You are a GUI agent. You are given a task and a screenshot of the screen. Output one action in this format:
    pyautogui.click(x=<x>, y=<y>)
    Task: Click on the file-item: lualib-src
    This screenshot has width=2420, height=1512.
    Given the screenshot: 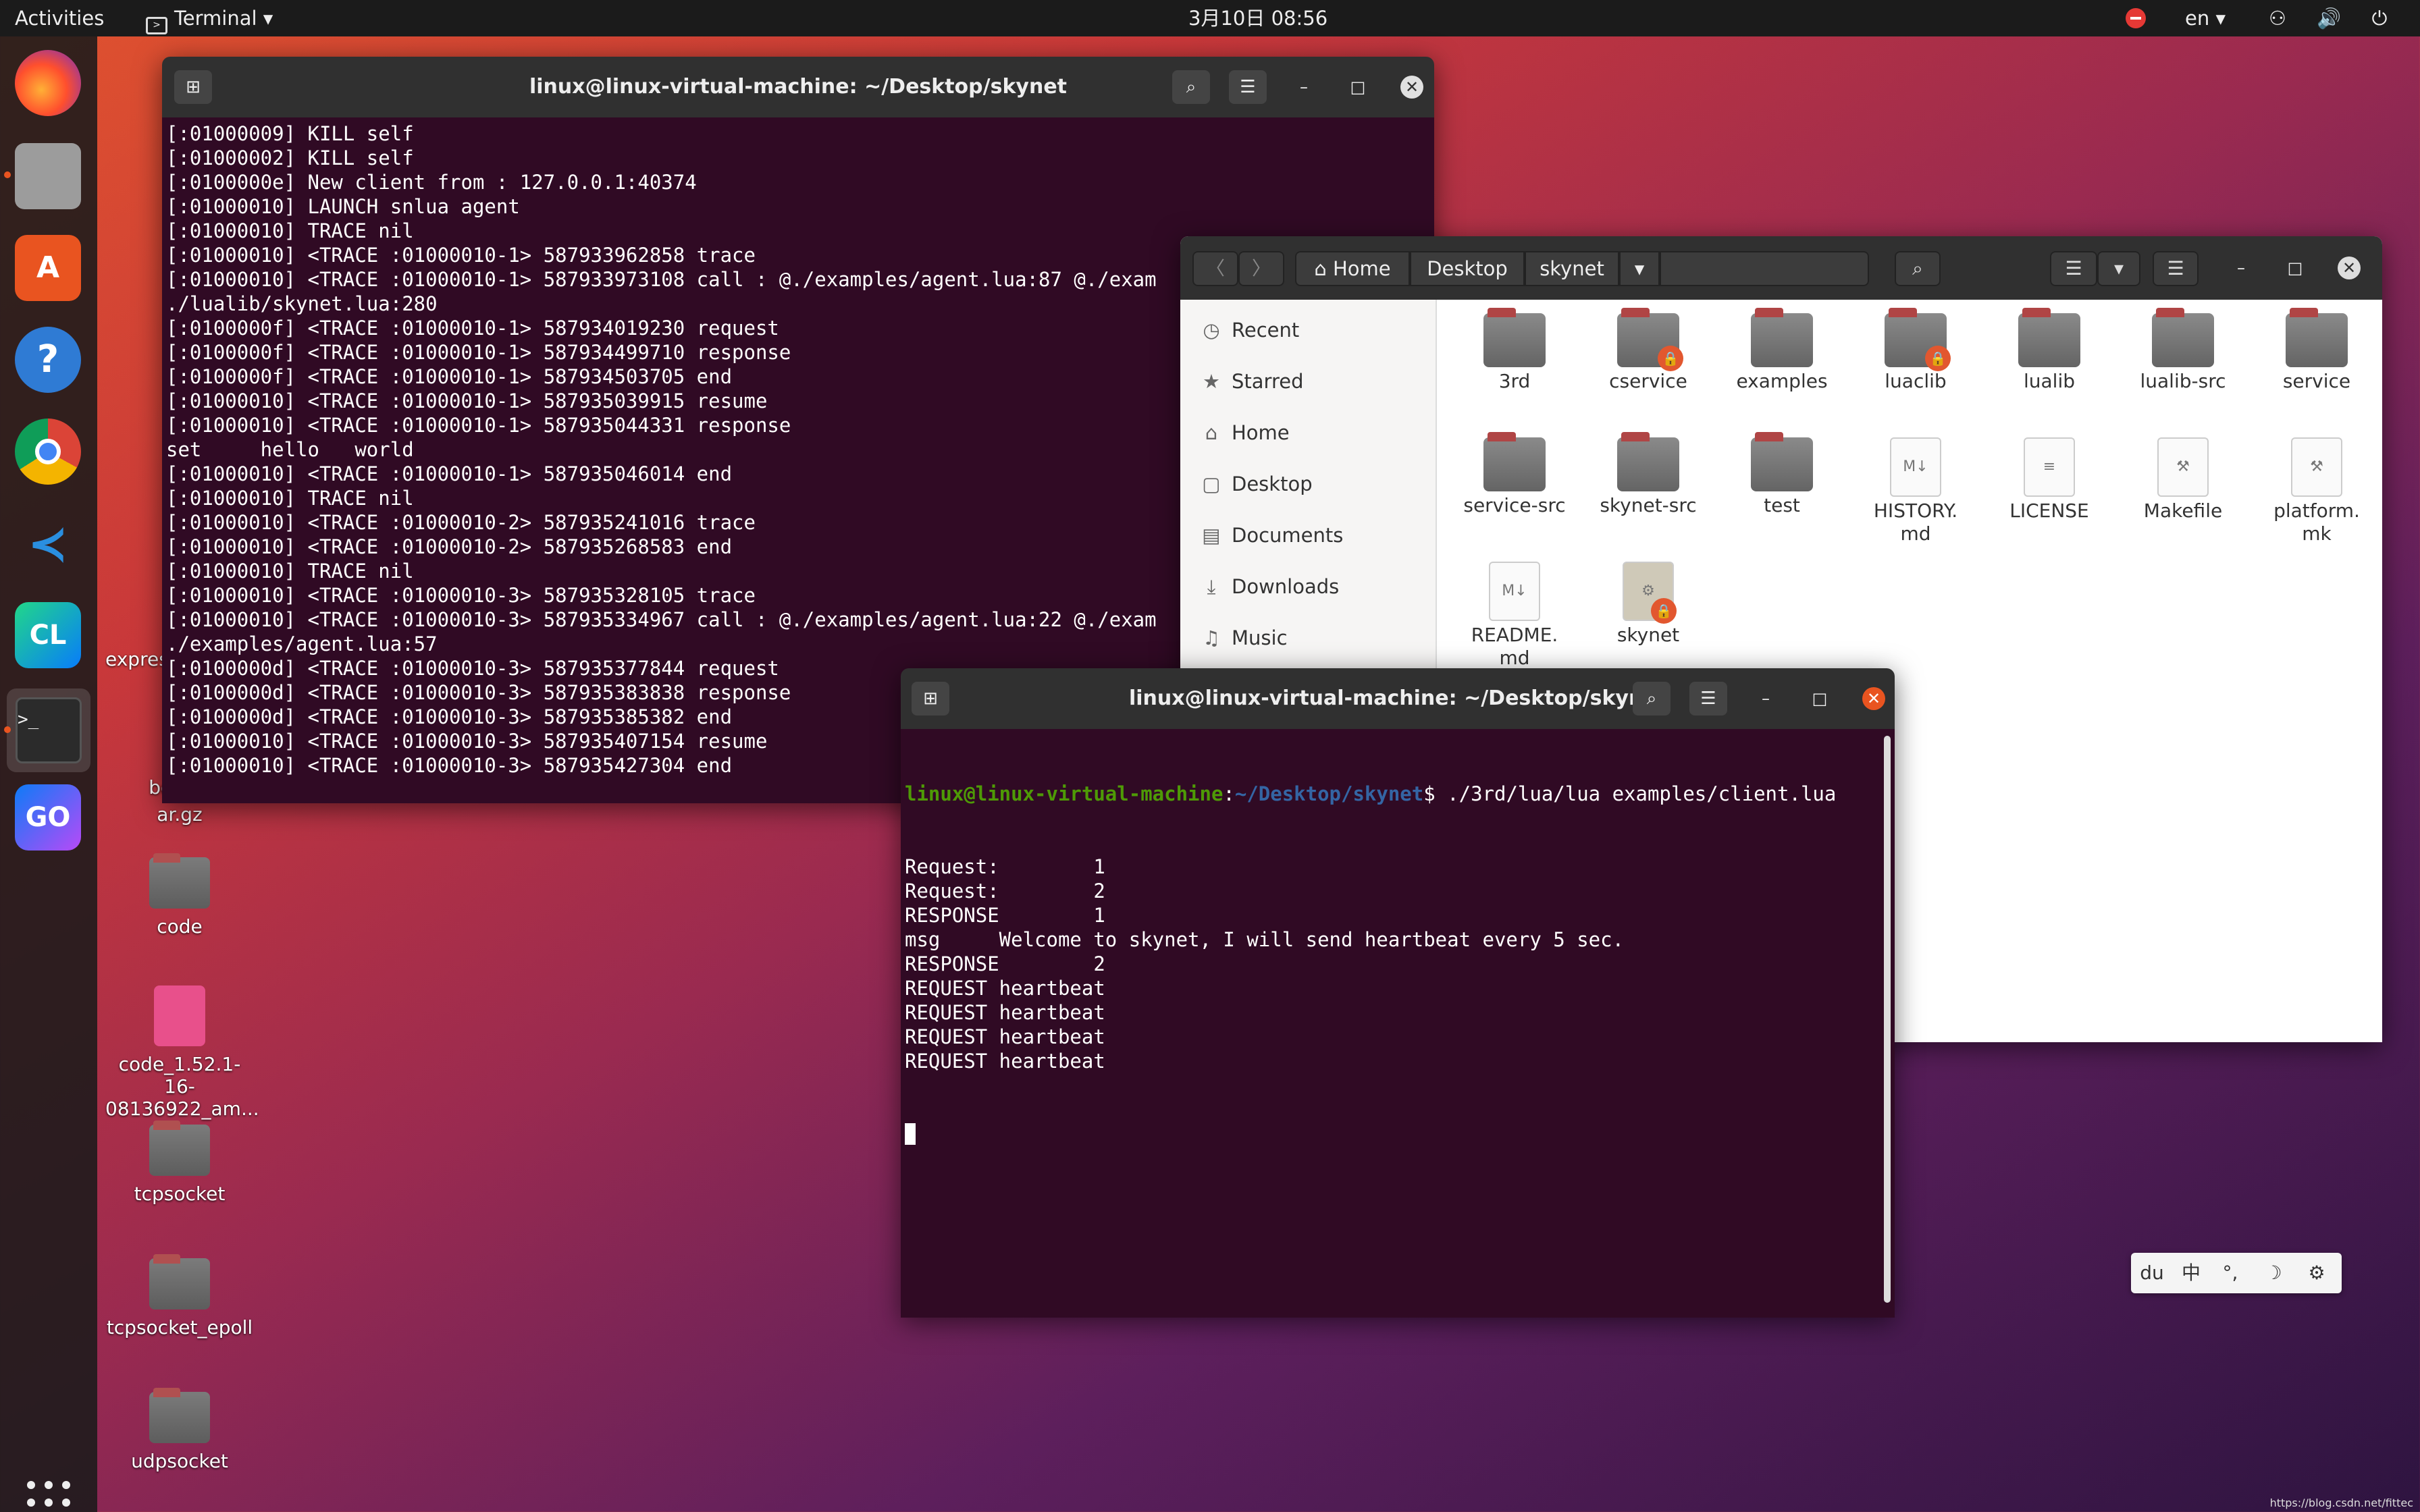 What is the action you would take?
    pyautogui.click(x=2183, y=350)
    